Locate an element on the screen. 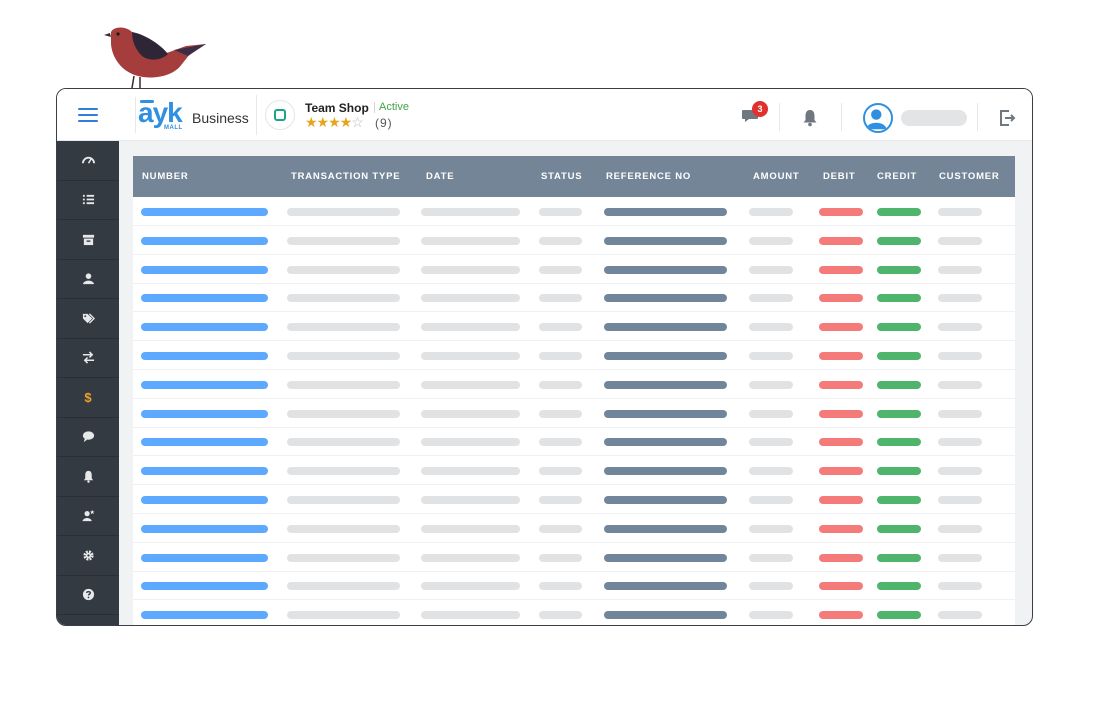 The image size is (1105, 720). sidebar-item-user is located at coordinates (88, 280).